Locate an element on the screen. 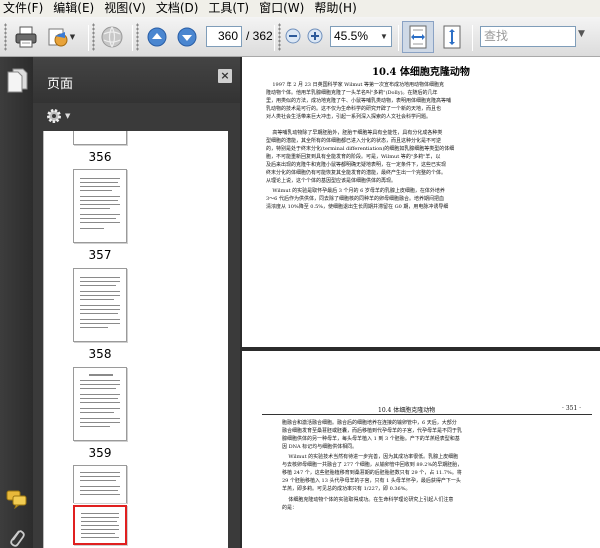 The image size is (600, 548). menu-edit: 编辑(E) is located at coordinates (74, 8).